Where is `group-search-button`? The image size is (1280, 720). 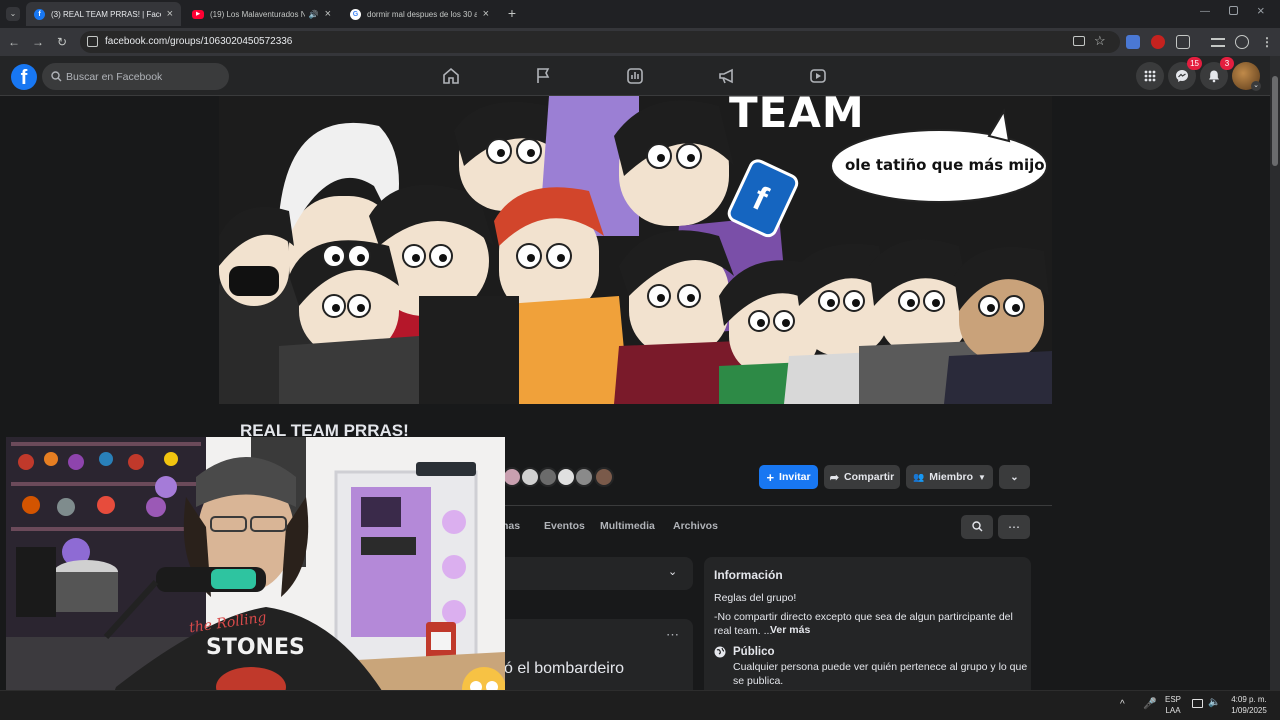 group-search-button is located at coordinates (977, 527).